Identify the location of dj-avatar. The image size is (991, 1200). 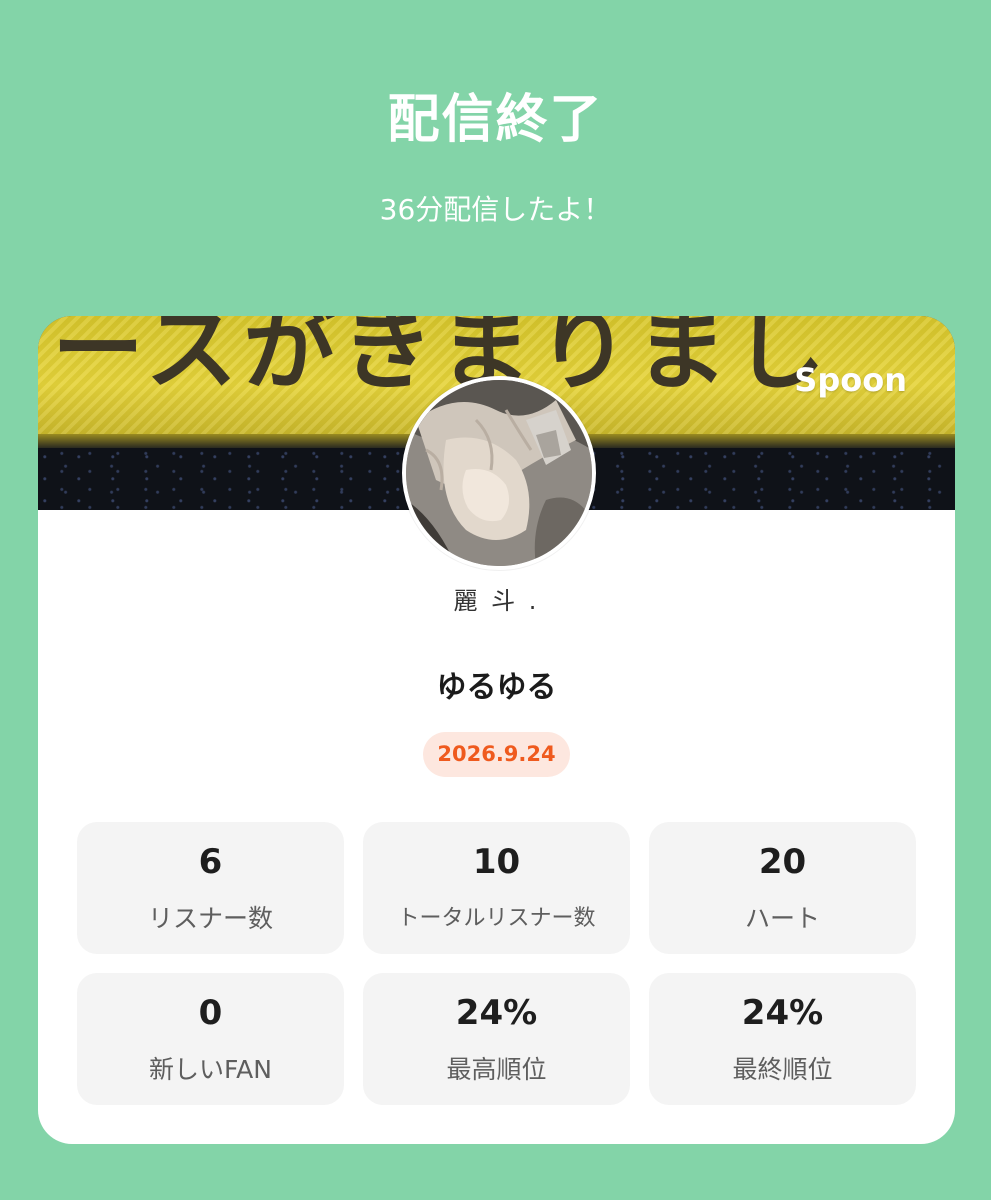
(499, 473).